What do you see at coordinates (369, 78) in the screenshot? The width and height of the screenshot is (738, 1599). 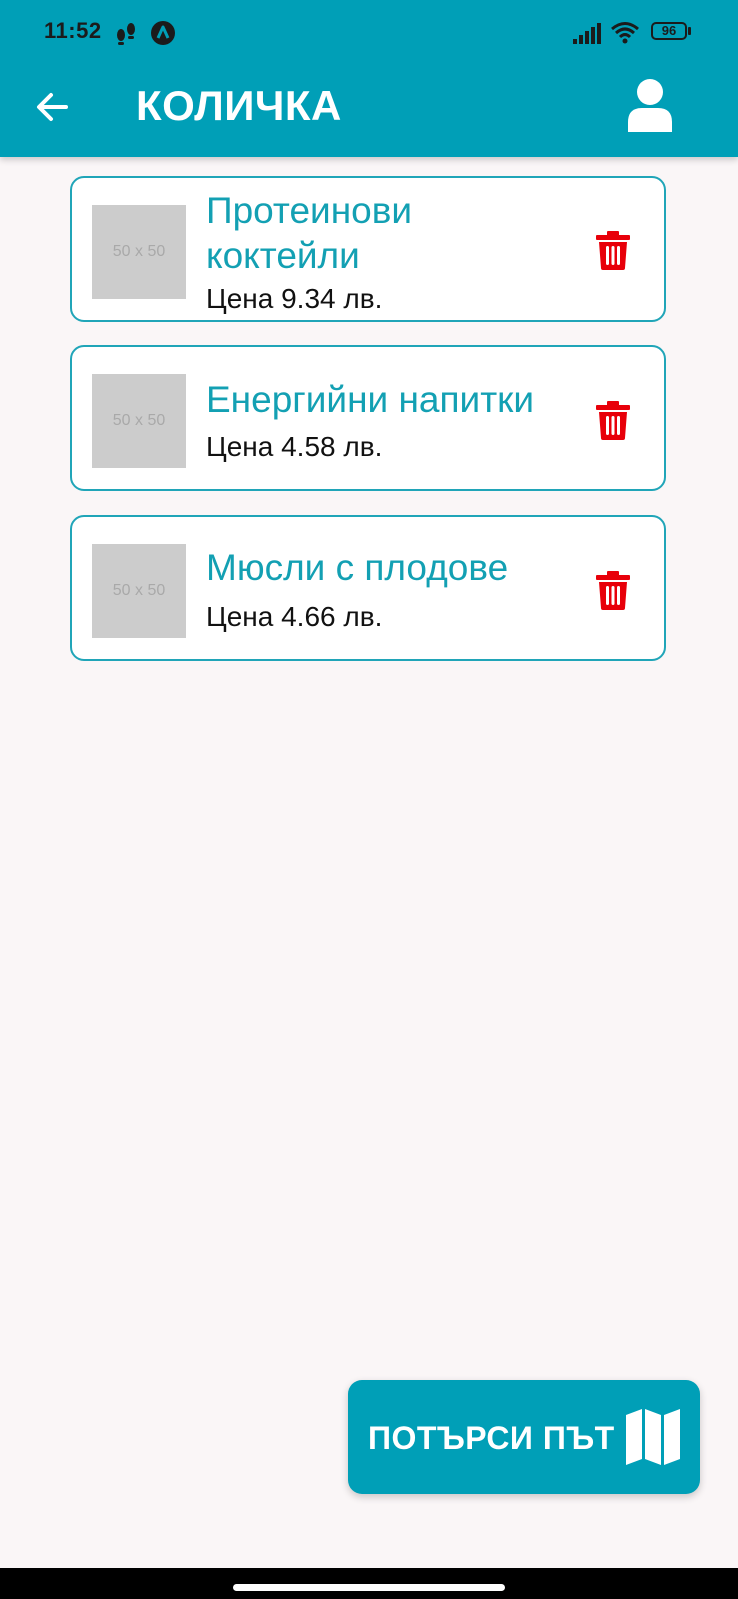 I see `app-bar: 11:52 96 КОЛИЧКА` at bounding box center [369, 78].